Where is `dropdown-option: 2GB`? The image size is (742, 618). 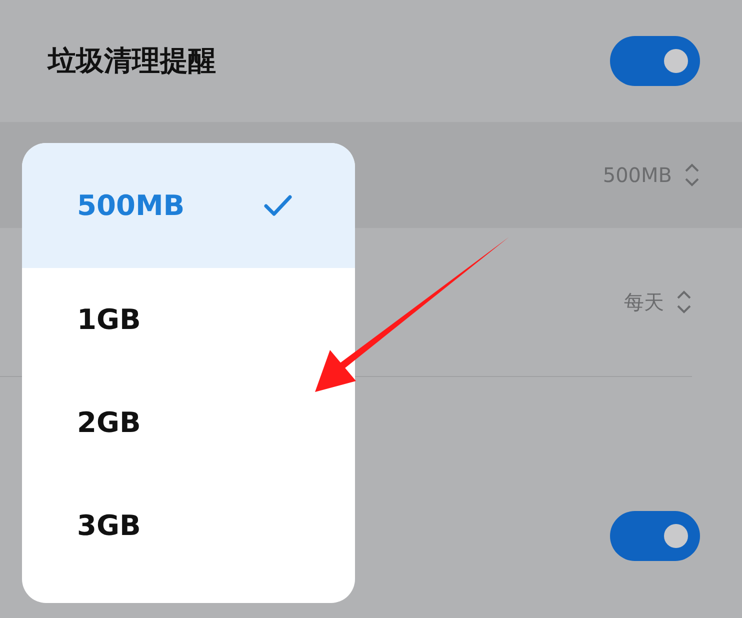
dropdown-option: 2GB is located at coordinates (188, 422).